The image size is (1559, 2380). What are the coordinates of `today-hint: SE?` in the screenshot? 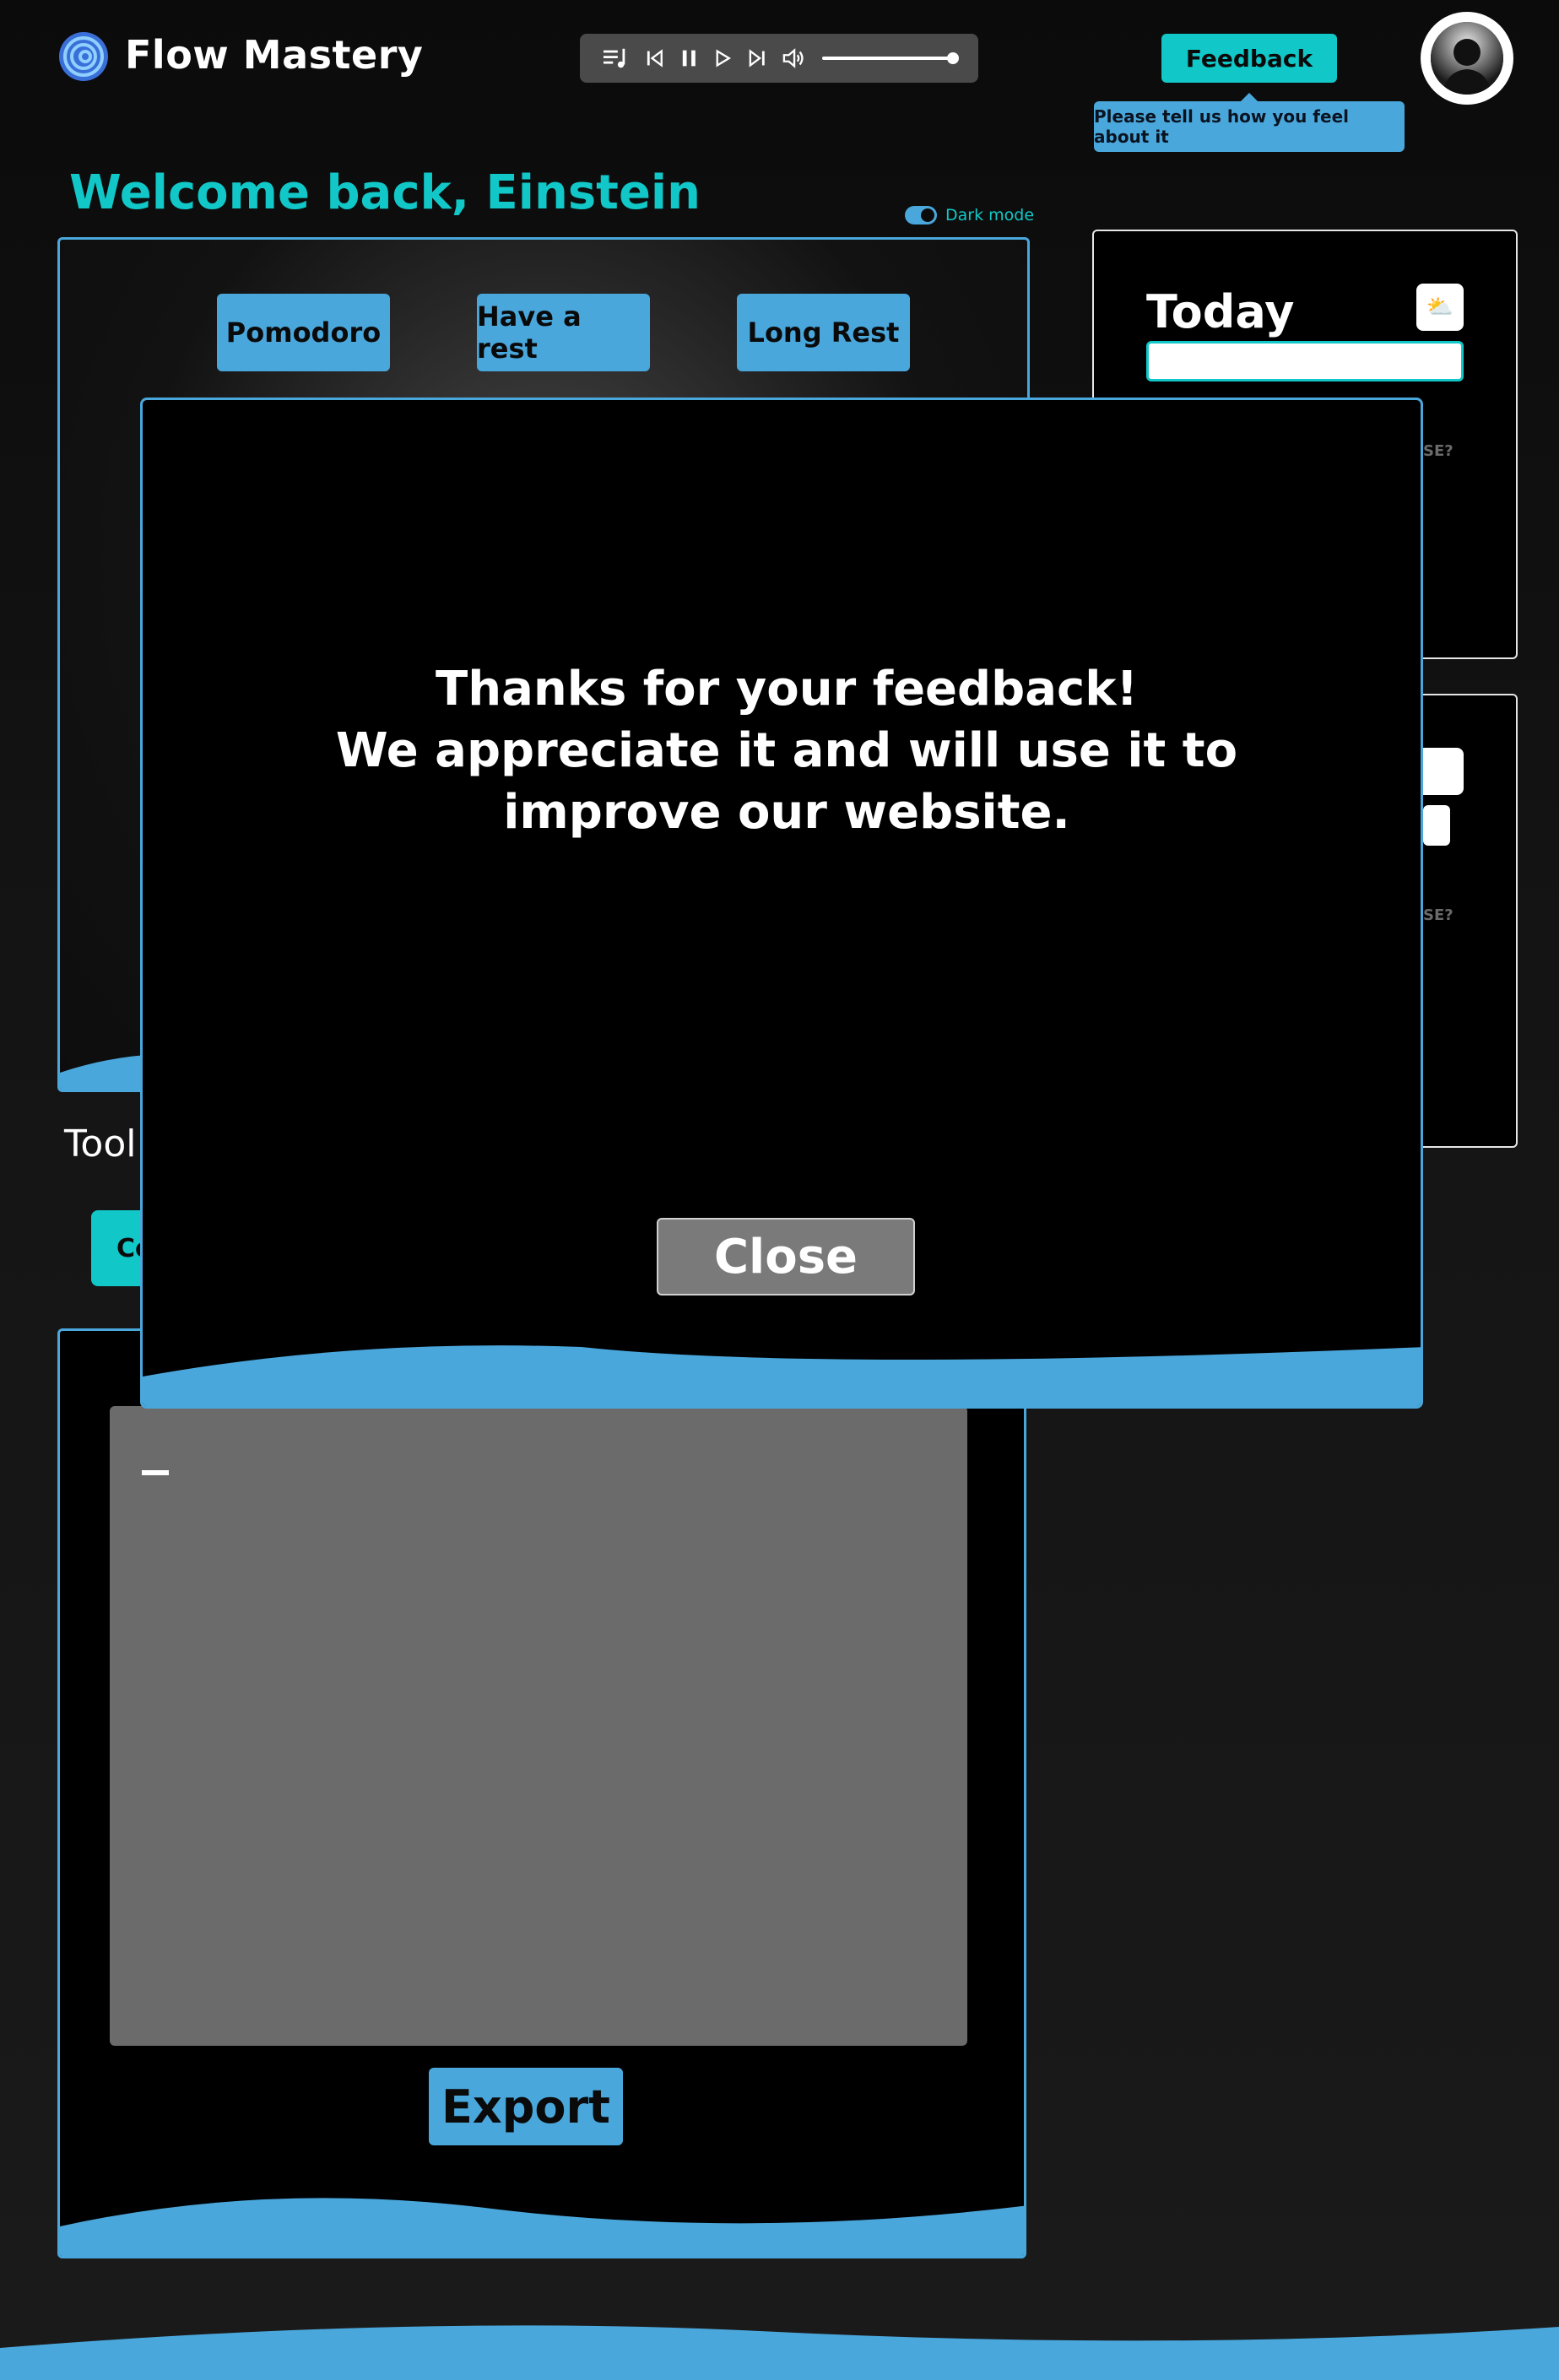 It's located at (1438, 451).